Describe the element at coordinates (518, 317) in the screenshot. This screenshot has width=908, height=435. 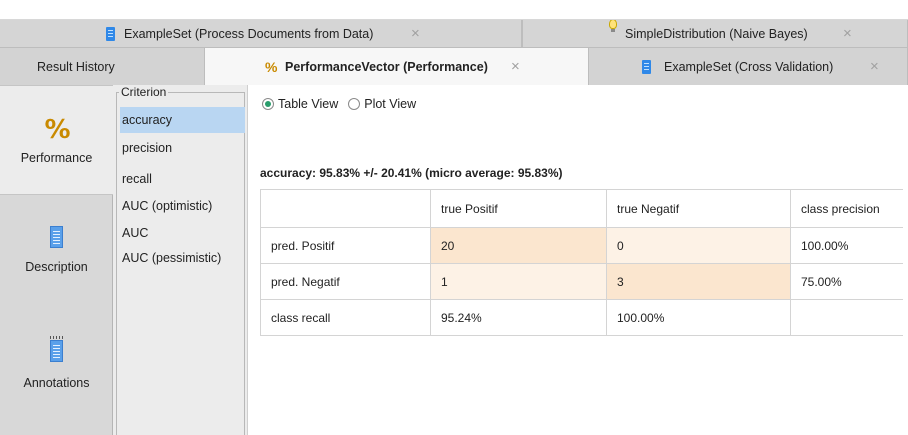
I see `table-cell: 95.24%` at that location.